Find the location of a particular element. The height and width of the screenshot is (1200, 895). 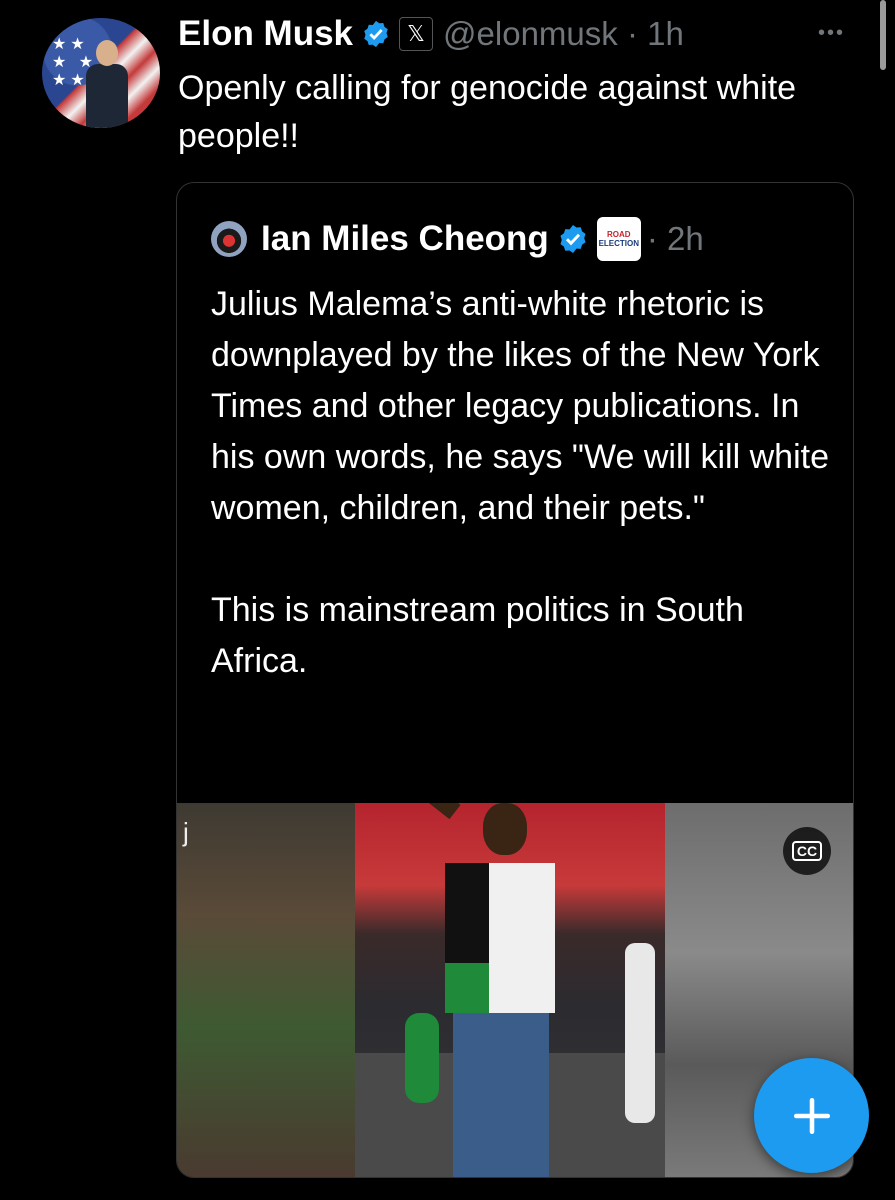

captions-icon: CC is located at coordinates (807, 851).